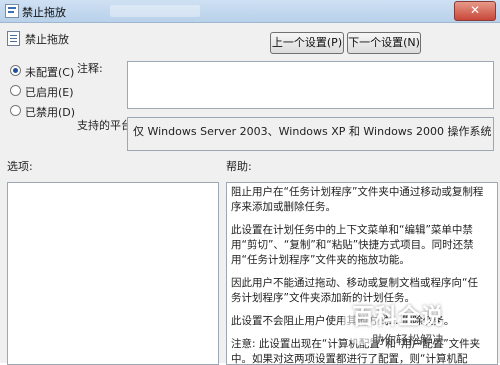  Describe the element at coordinates (384, 43) in the screenshot. I see `next-setting-button: 下一个设置(N)` at that location.